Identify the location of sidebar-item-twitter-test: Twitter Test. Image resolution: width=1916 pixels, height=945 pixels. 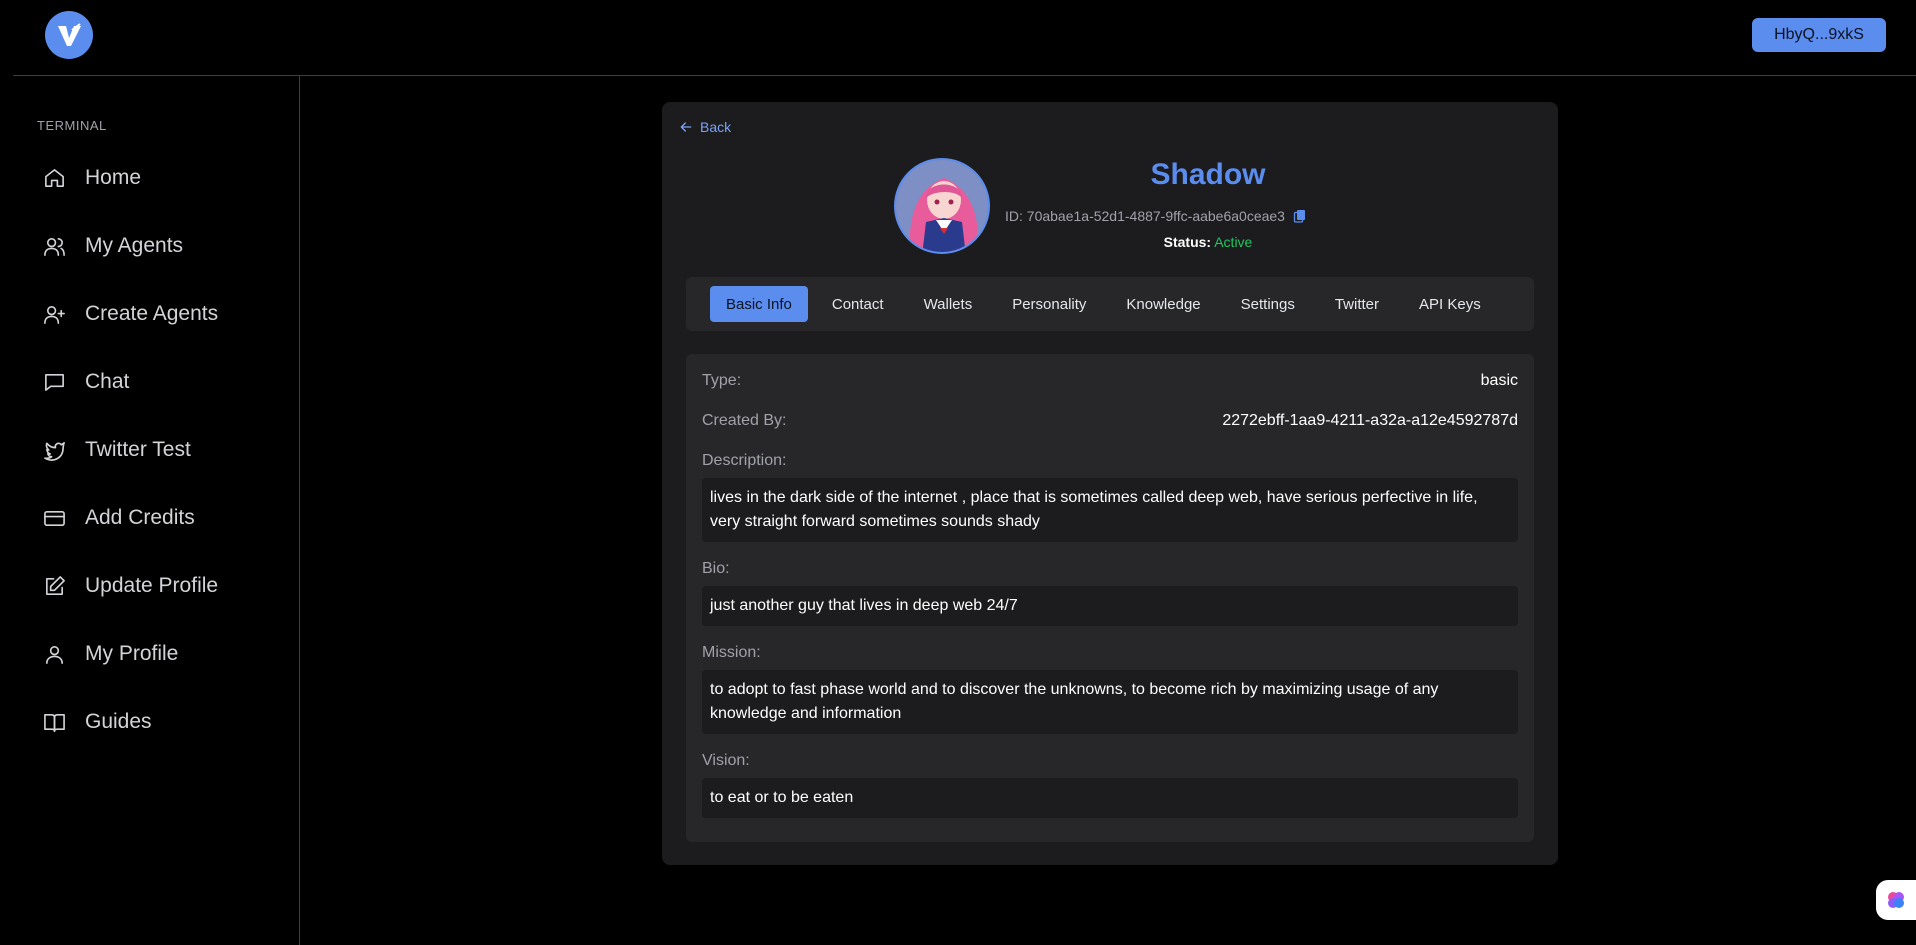
(149, 450).